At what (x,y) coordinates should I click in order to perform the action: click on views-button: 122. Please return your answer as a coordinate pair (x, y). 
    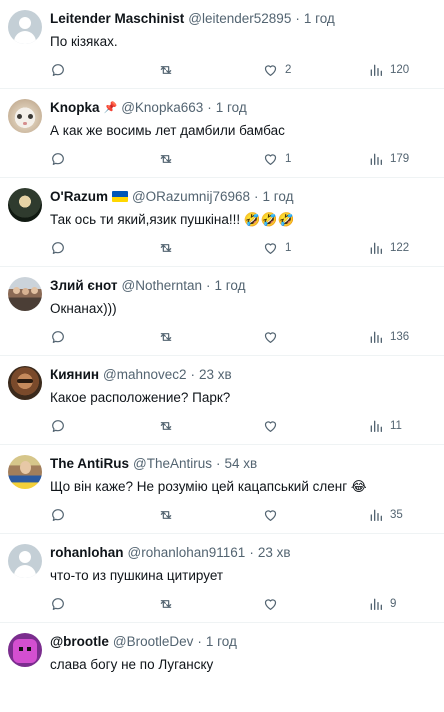
    Looking at the image, I should click on (388, 248).